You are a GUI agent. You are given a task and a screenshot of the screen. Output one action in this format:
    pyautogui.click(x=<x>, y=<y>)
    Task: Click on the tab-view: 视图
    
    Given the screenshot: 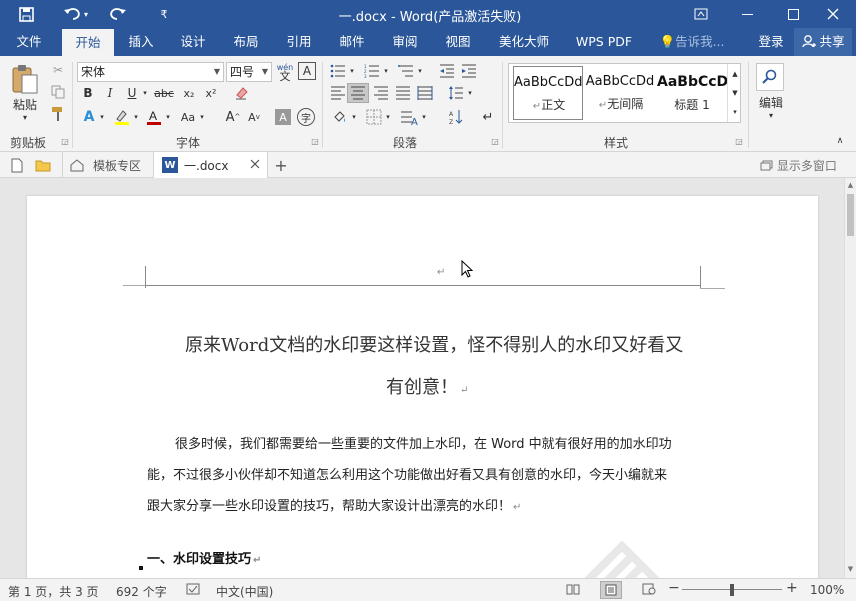 What is the action you would take?
    pyautogui.click(x=458, y=42)
    